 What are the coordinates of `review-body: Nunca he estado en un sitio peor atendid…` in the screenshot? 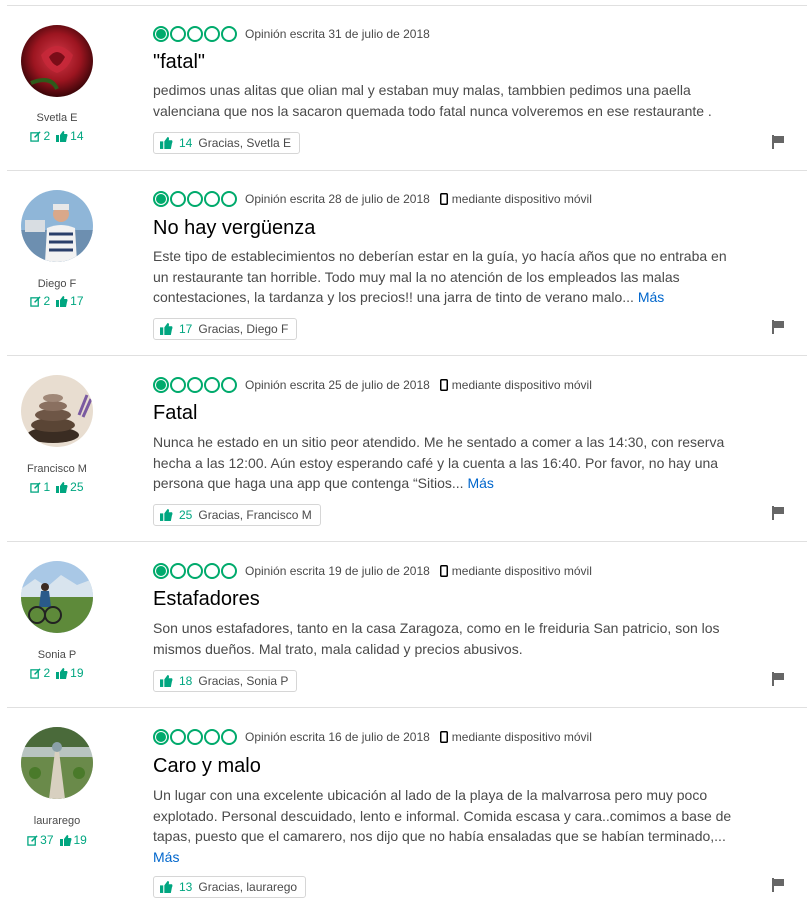 It's located at (443, 463).